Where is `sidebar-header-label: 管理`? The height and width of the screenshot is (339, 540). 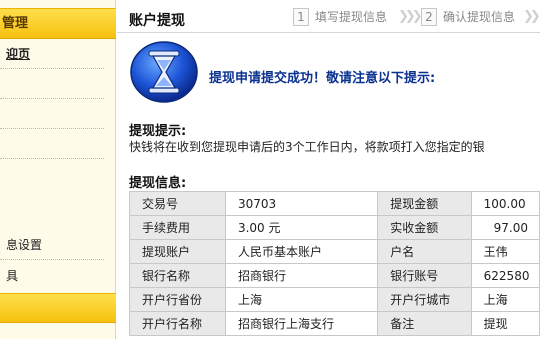 sidebar-header-label: 管理 is located at coordinates (15, 23).